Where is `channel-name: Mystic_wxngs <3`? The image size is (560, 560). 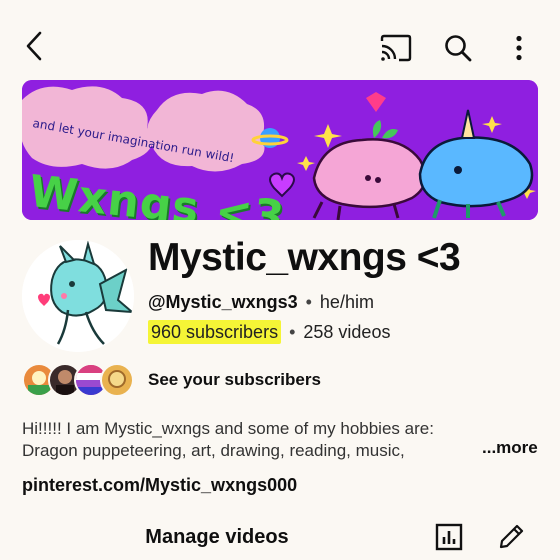
channel-name: Mystic_wxngs <3 is located at coordinates (304, 257).